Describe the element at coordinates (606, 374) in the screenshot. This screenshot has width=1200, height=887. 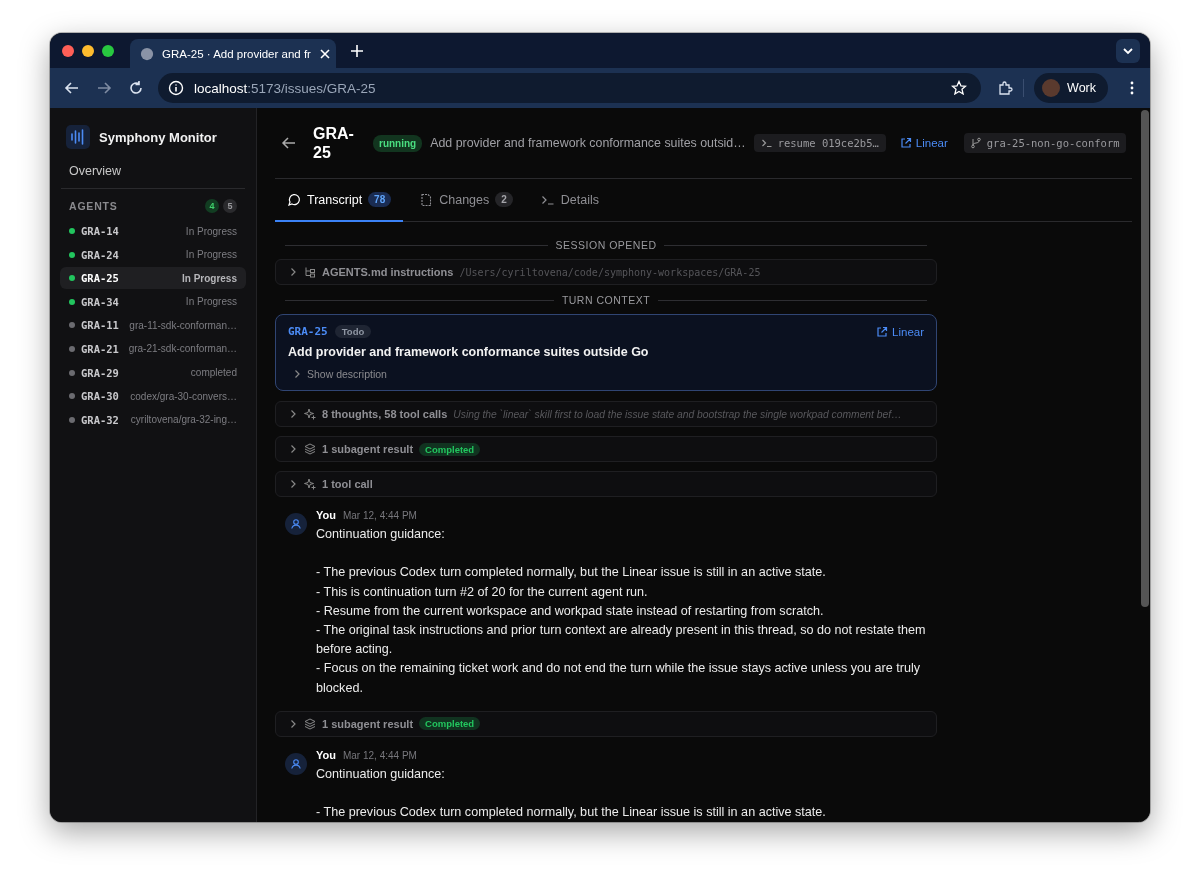
I see `show-description-toggle: Show description` at that location.